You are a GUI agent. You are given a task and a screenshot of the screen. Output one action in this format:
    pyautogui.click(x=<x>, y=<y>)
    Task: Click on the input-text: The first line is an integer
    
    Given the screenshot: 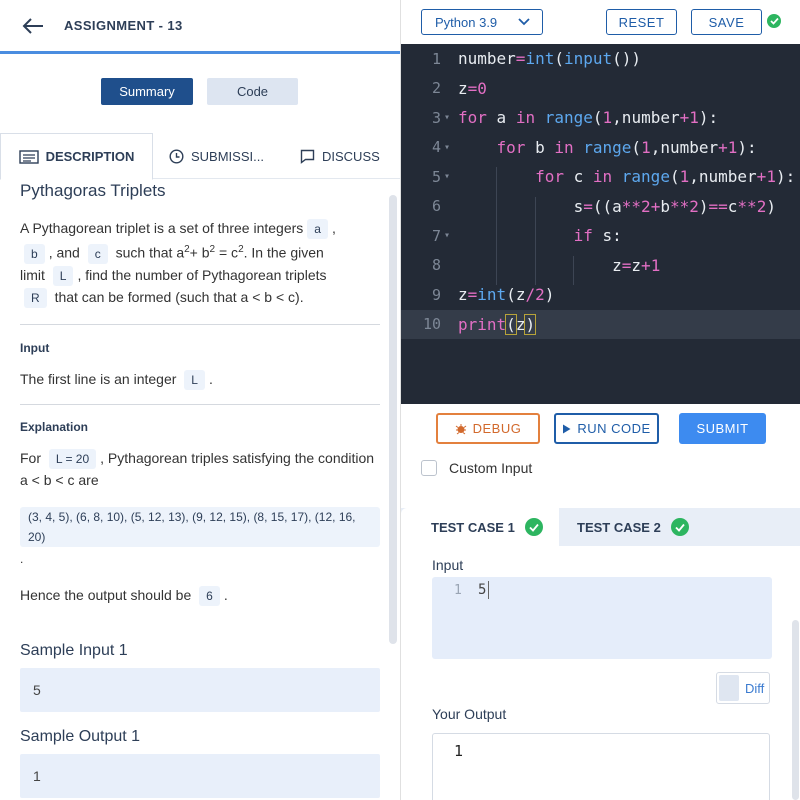 What is the action you would take?
    pyautogui.click(x=98, y=378)
    